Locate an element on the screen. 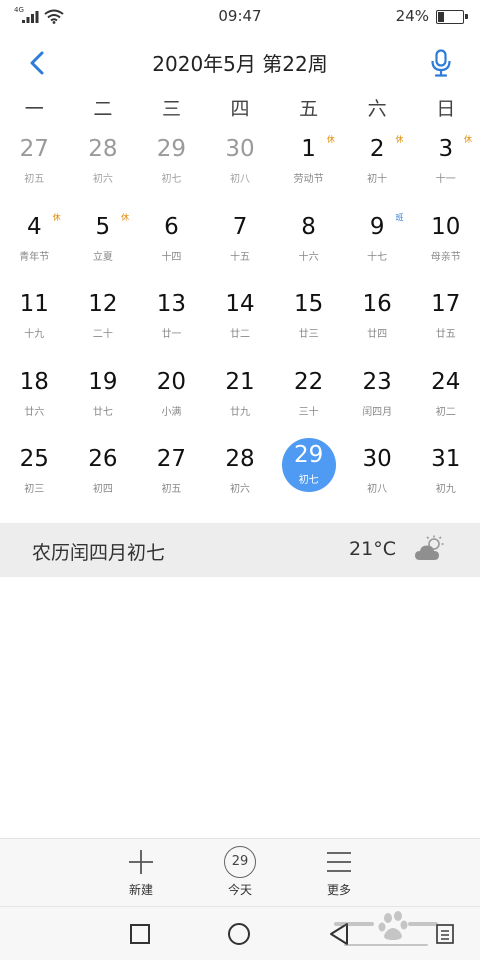 The image size is (480, 960). recent-apps-button is located at coordinates (140, 934).